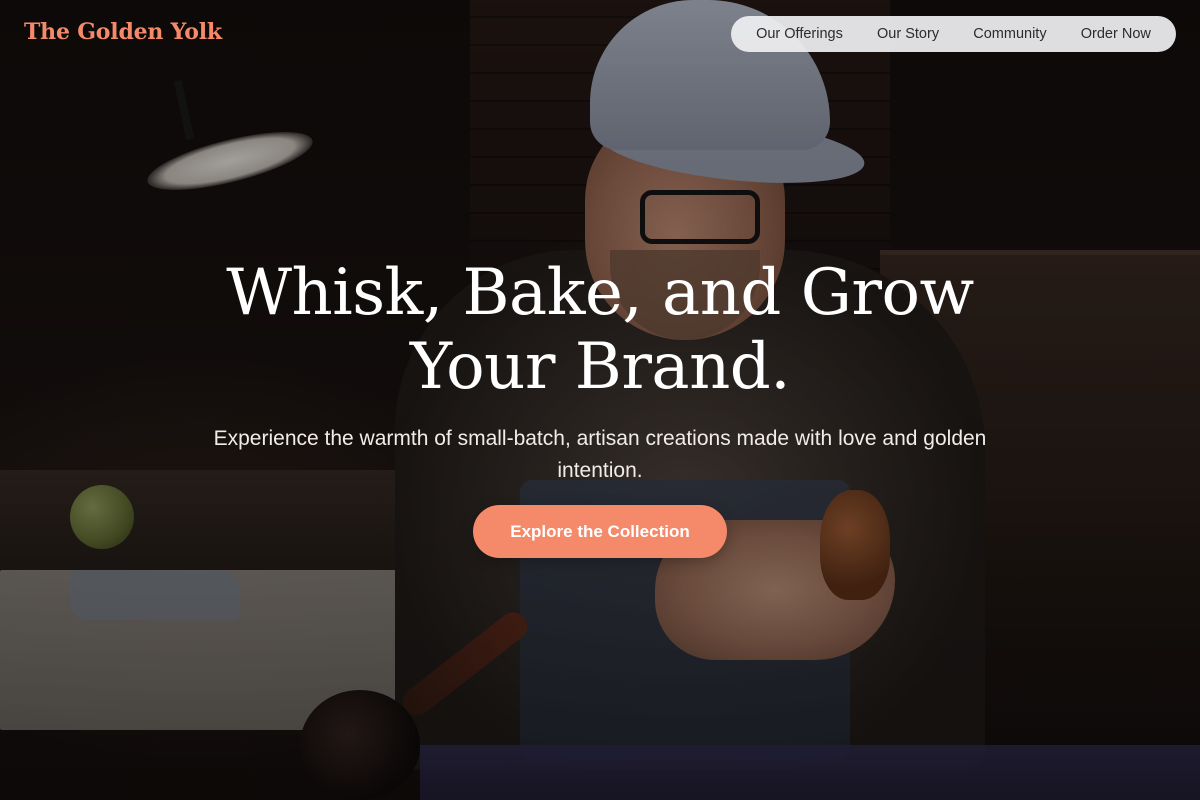 The image size is (1200, 800). What do you see at coordinates (600, 293) in the screenshot?
I see `hero-title-line1: Whisk, Bake, and Grow` at bounding box center [600, 293].